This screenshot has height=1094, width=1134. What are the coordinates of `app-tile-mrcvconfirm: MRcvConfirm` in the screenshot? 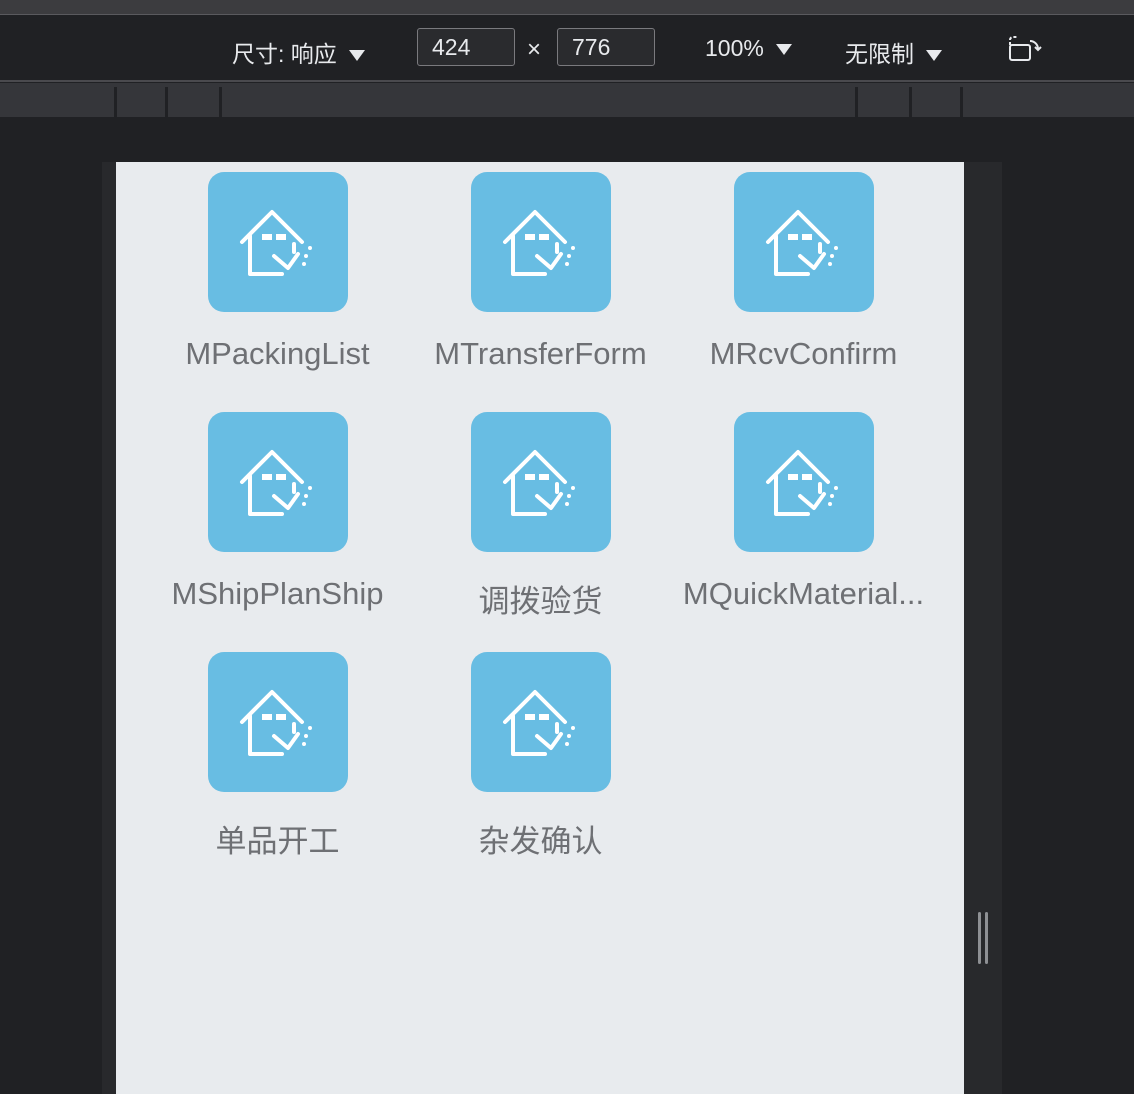 It's located at (803, 272).